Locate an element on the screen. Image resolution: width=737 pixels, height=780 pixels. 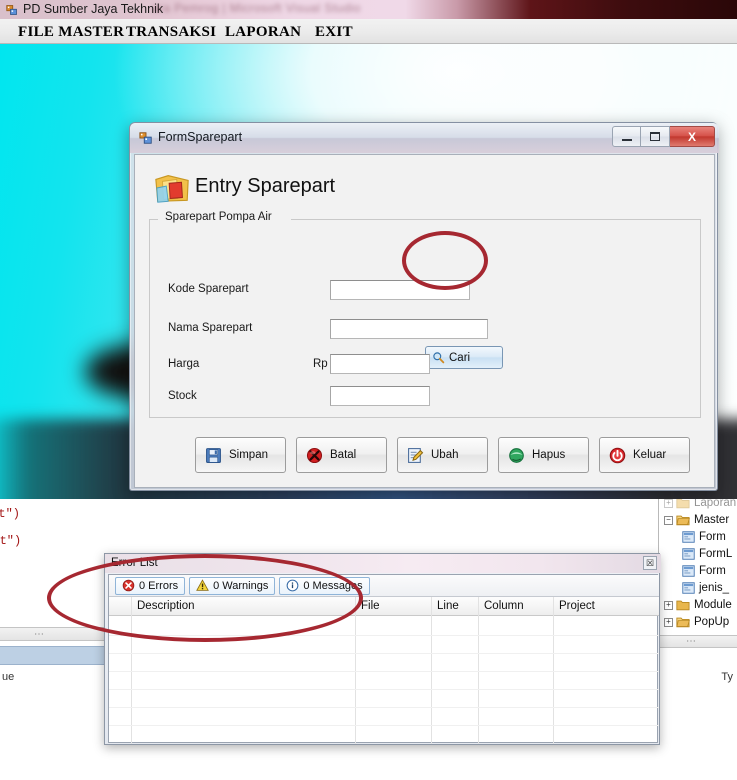
tree-item-label: jenis_ is located at coordinates (714, 588).